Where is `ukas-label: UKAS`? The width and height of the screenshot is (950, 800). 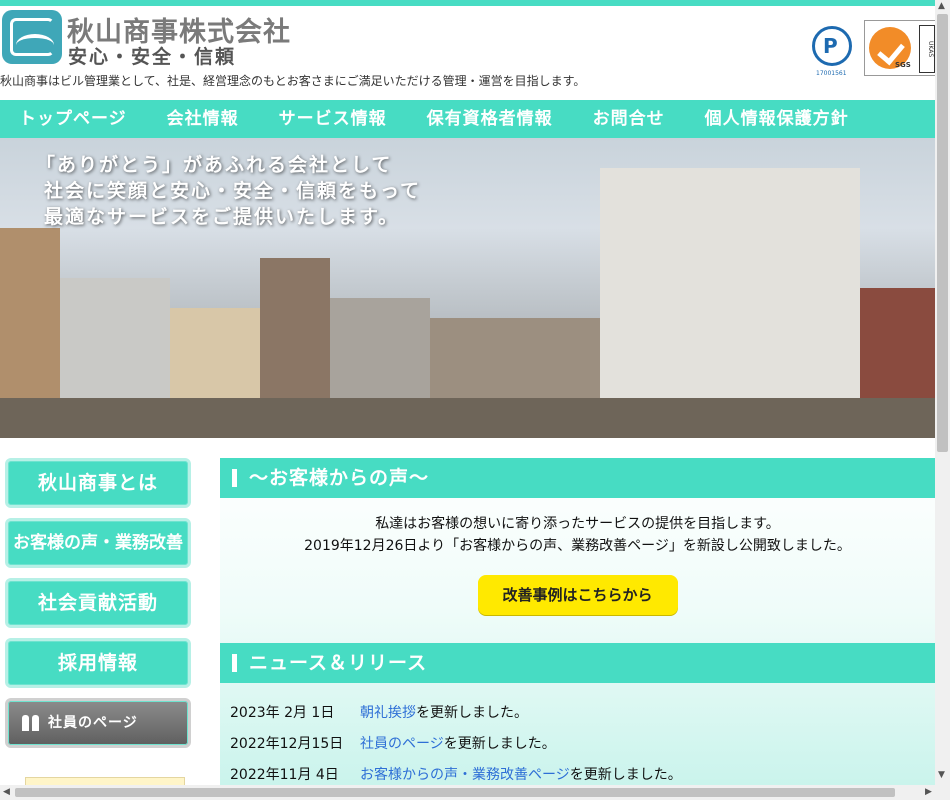 ukas-label: UKAS is located at coordinates (927, 49).